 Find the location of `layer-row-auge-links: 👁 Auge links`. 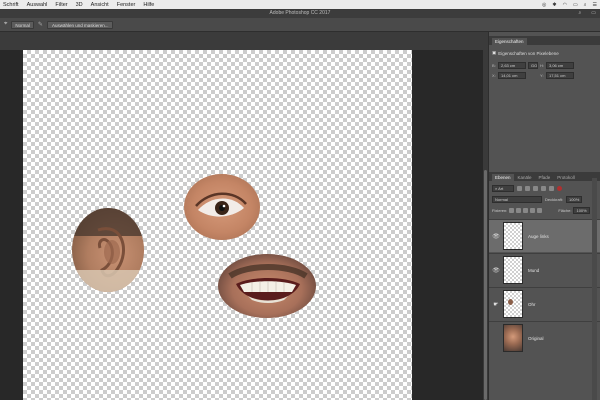

layer-row-auge-links: 👁 Auge links is located at coordinates (544, 235).